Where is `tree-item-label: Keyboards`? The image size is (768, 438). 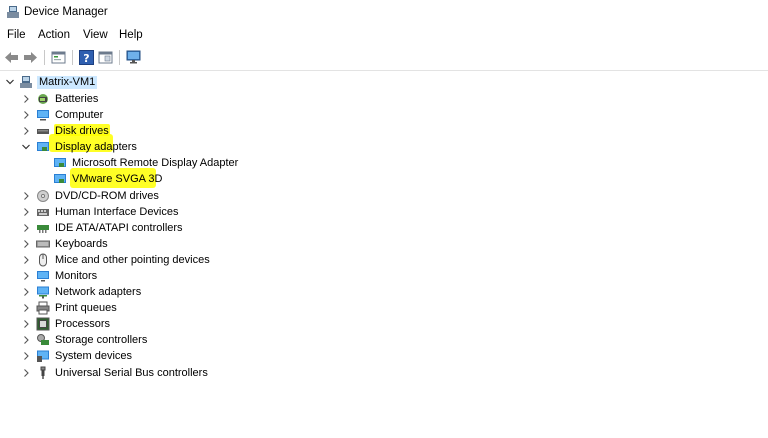
tree-item-label: Keyboards is located at coordinates (81, 243).